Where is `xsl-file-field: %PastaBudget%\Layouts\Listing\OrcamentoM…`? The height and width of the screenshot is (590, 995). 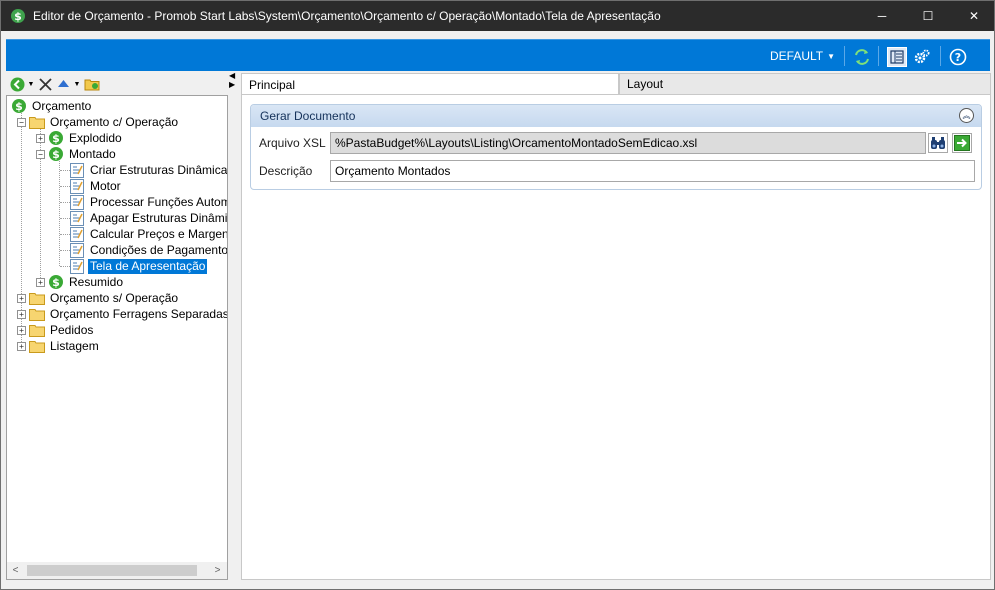 xsl-file-field: %PastaBudget%\Layouts\Listing\OrcamentoM… is located at coordinates (628, 143).